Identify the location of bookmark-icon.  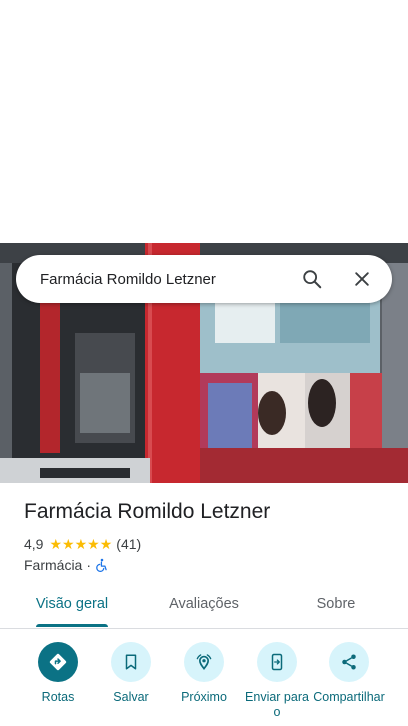
(131, 662).